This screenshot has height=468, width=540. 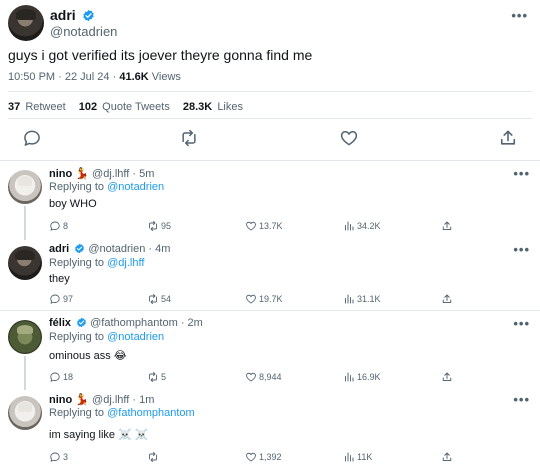 I want to click on reply-header: félix @fathomphantom · 2m, so click(x=126, y=323).